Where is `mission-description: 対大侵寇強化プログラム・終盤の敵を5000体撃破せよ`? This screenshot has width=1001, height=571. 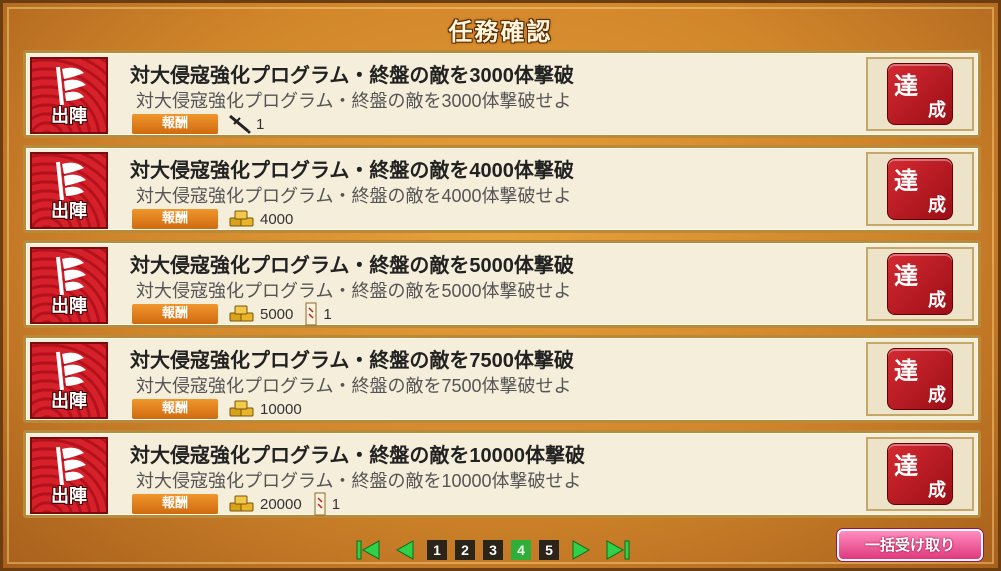
mission-description: 対大侵寇強化プログラム・終盤の敵を5000体撃破せよ is located at coordinates (354, 291).